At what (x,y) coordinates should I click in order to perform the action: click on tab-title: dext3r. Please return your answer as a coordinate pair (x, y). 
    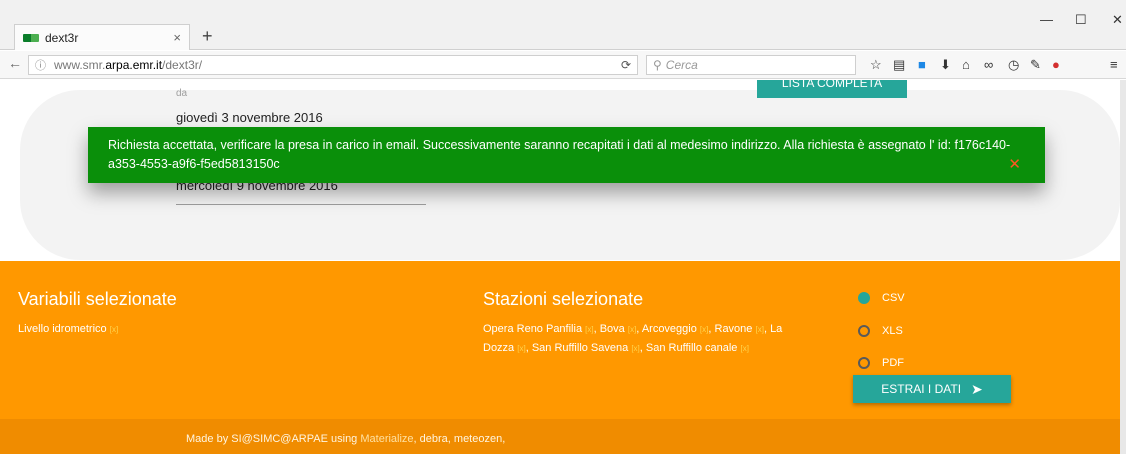
    Looking at the image, I should click on (62, 37).